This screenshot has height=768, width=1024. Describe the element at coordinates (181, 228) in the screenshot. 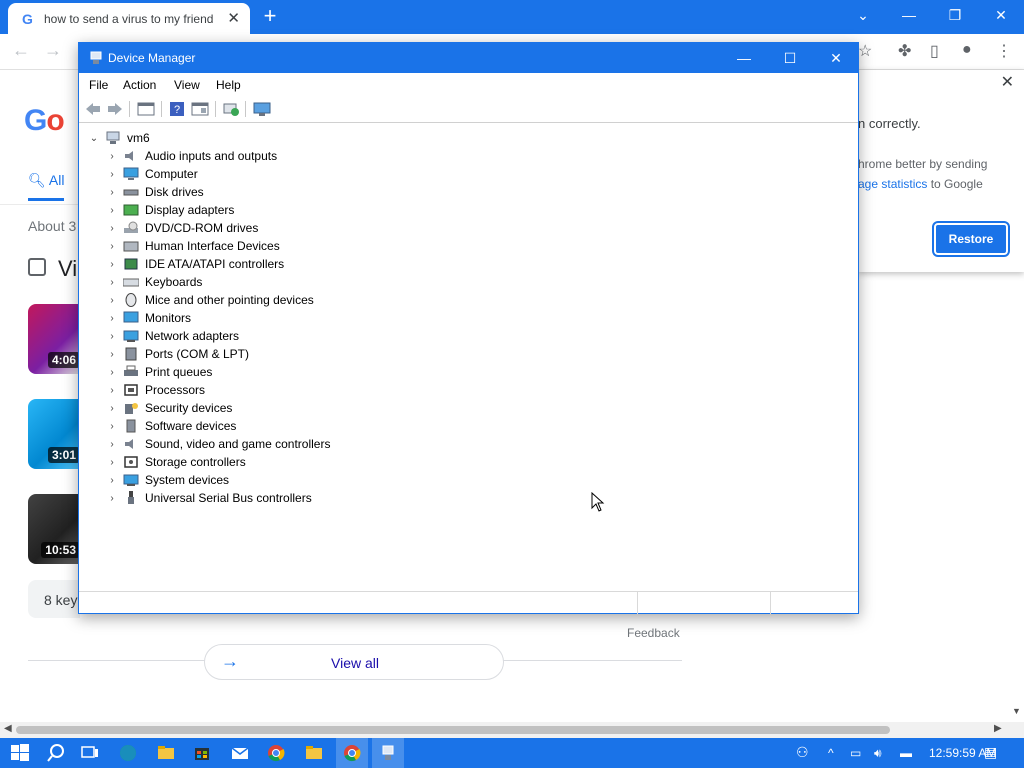

I see `tree-category-item: › DVD/CD-ROM drives` at that location.